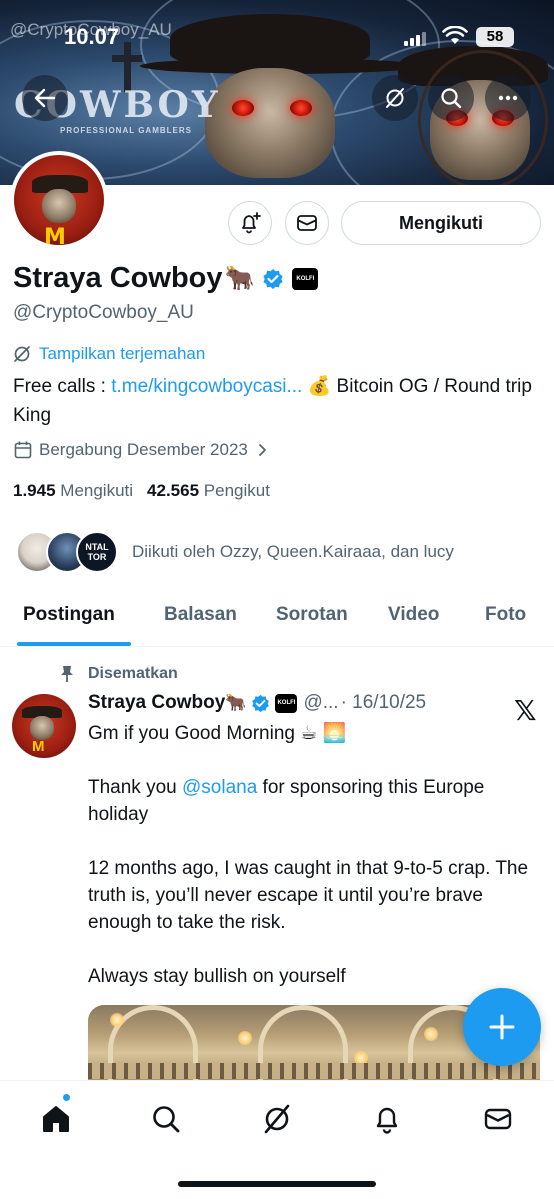 The height and width of the screenshot is (1199, 554). Describe the element at coordinates (239, 278) in the screenshot. I see `name-emoji: 🐂` at that location.